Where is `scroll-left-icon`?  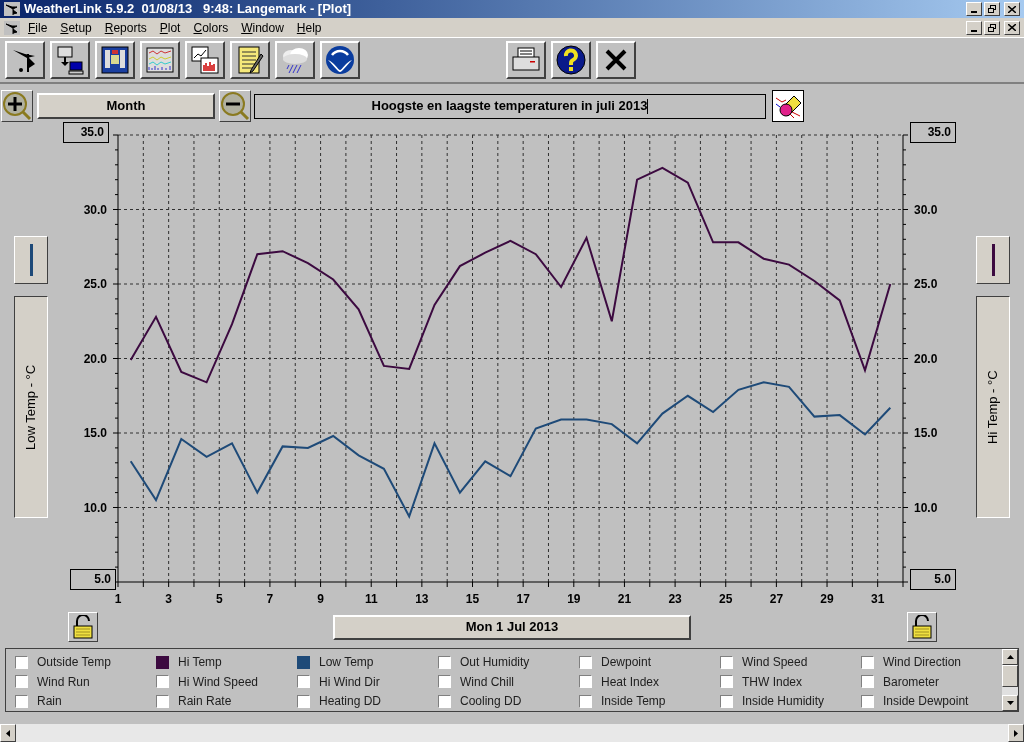
scroll-left-icon is located at coordinates (8, 733).